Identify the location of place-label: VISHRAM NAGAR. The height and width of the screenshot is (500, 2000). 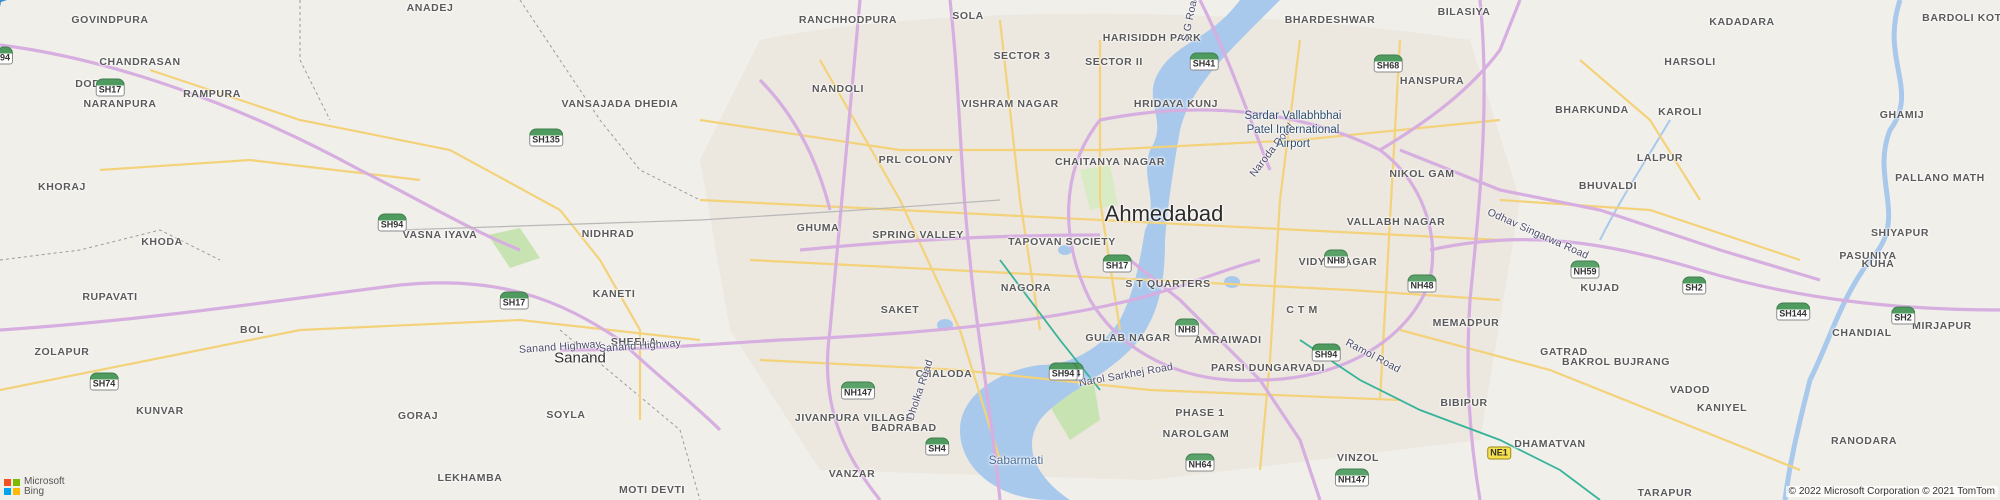
(1010, 104).